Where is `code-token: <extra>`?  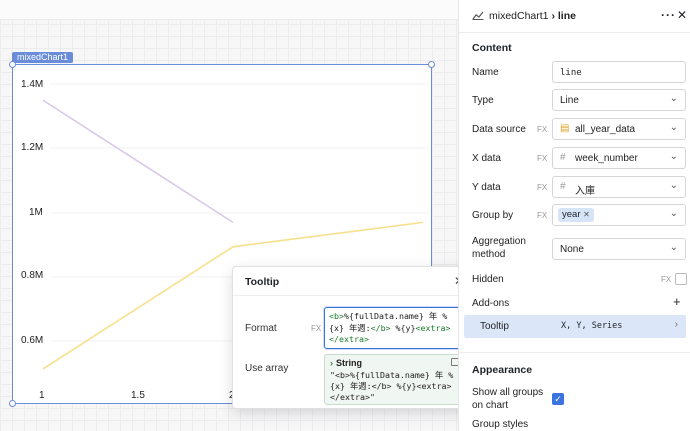
code-token: <extra> is located at coordinates (433, 327).